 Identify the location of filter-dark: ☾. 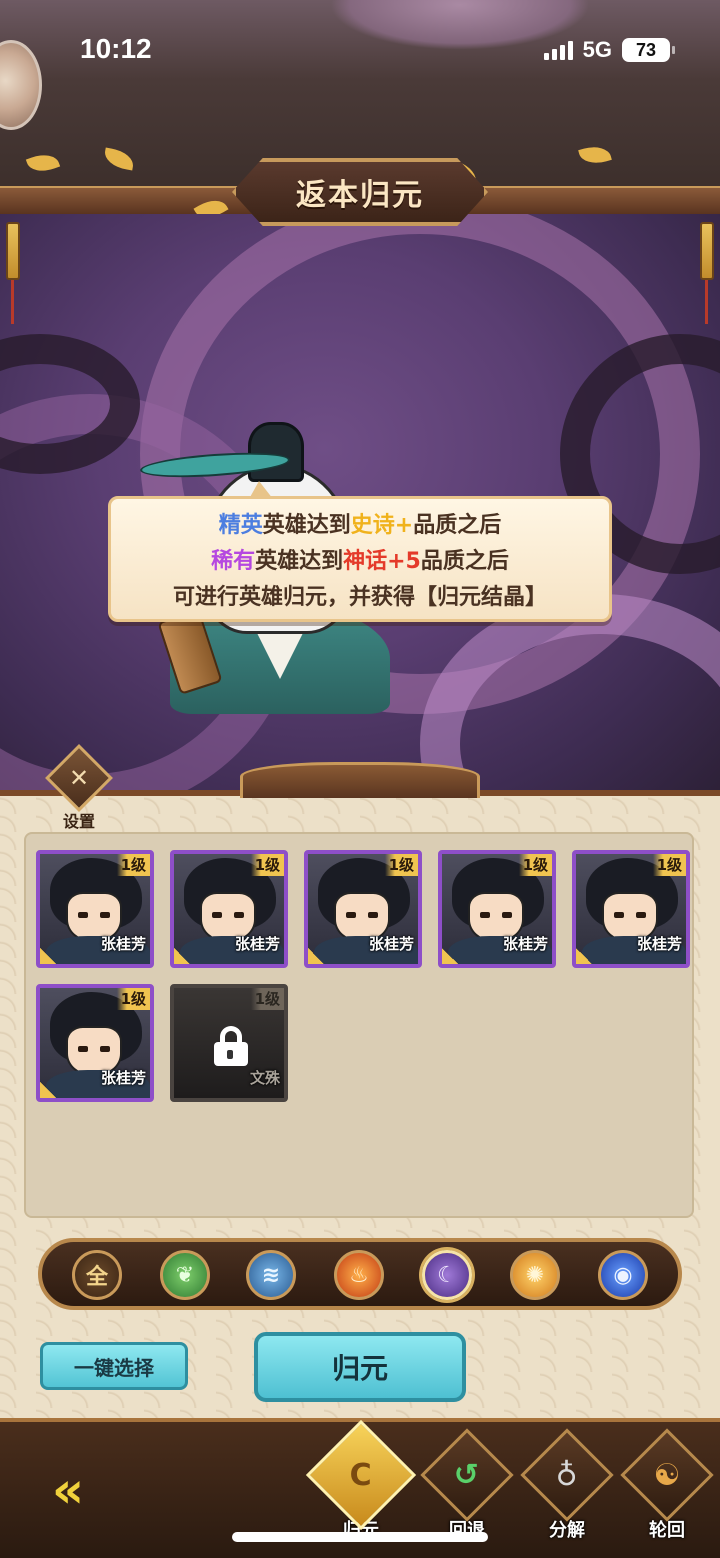
(447, 1275).